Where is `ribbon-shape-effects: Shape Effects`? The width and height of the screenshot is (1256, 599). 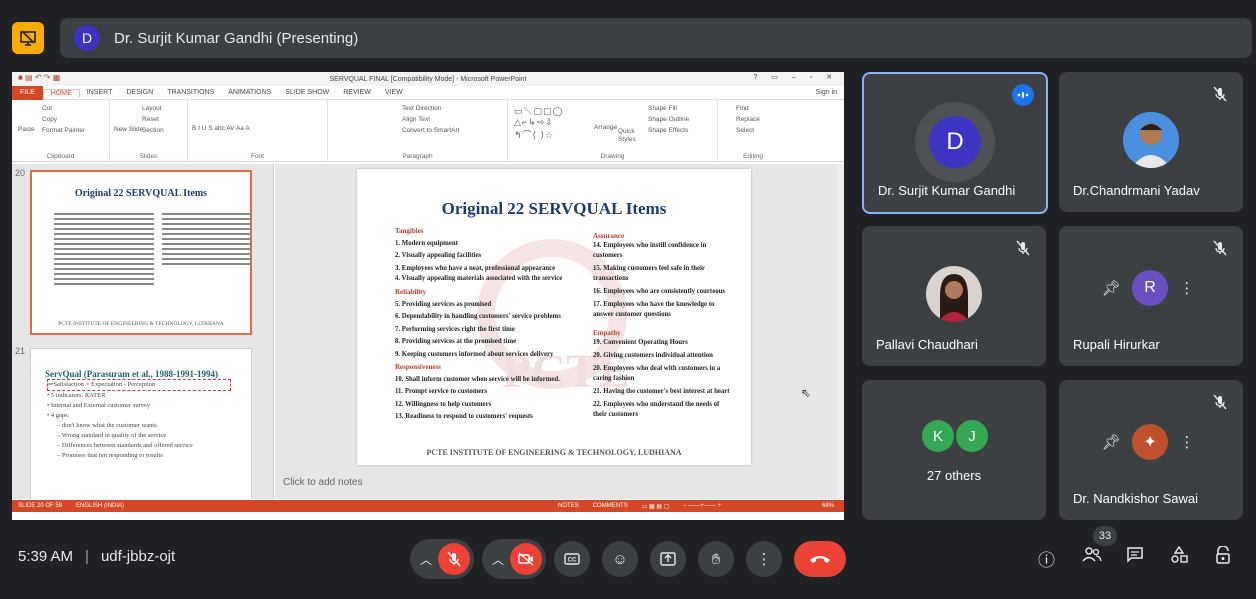 ribbon-shape-effects: Shape Effects is located at coordinates (668, 130).